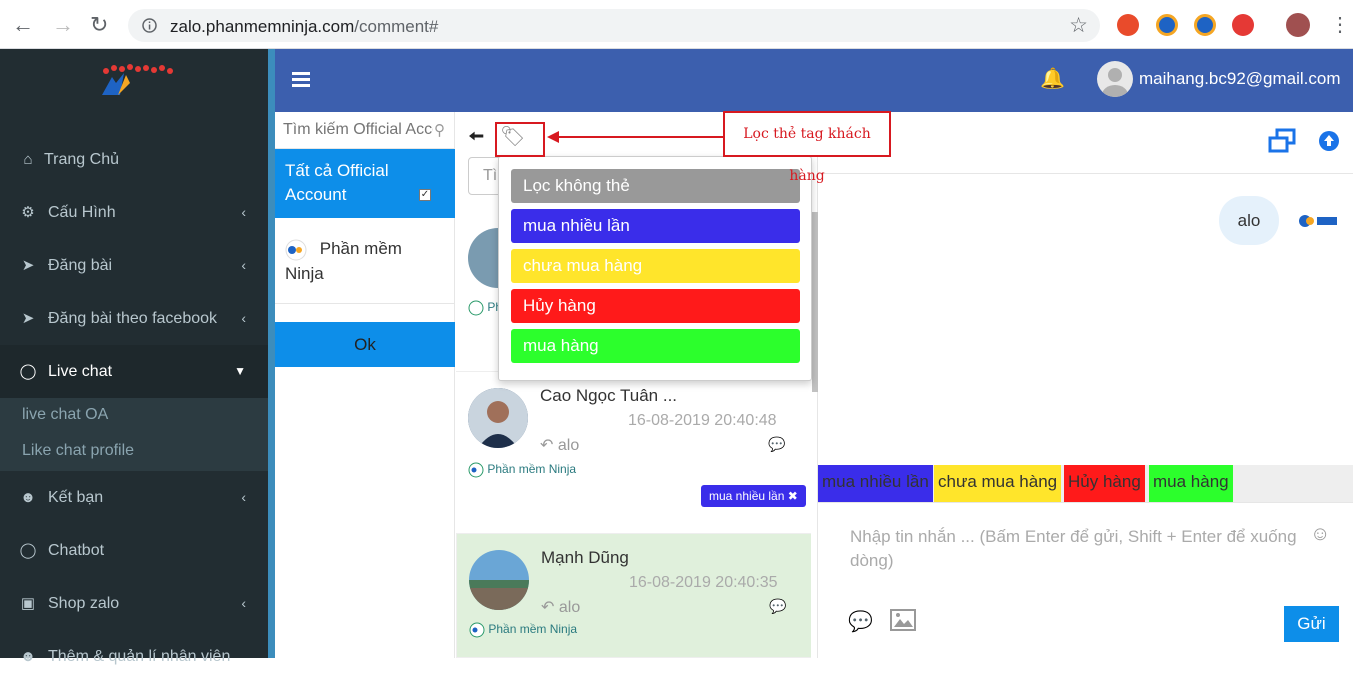  I want to click on tag-filter-highlight, so click(520, 139).